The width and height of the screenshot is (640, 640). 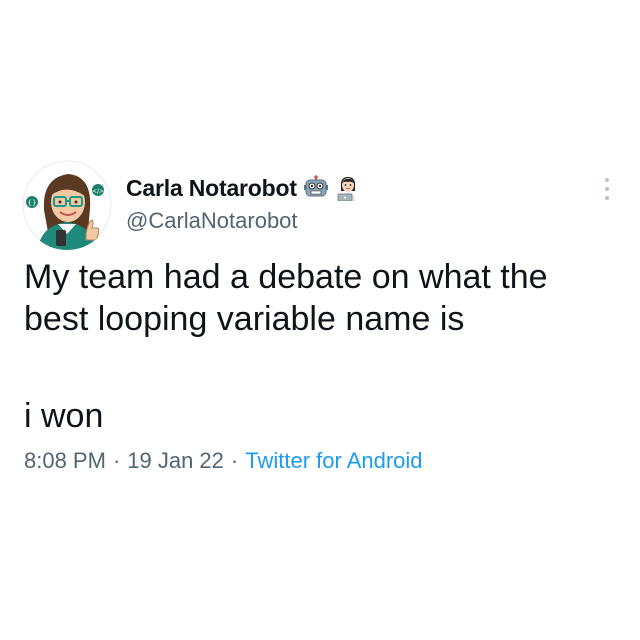 I want to click on robot-emoji-icon, so click(x=316, y=188).